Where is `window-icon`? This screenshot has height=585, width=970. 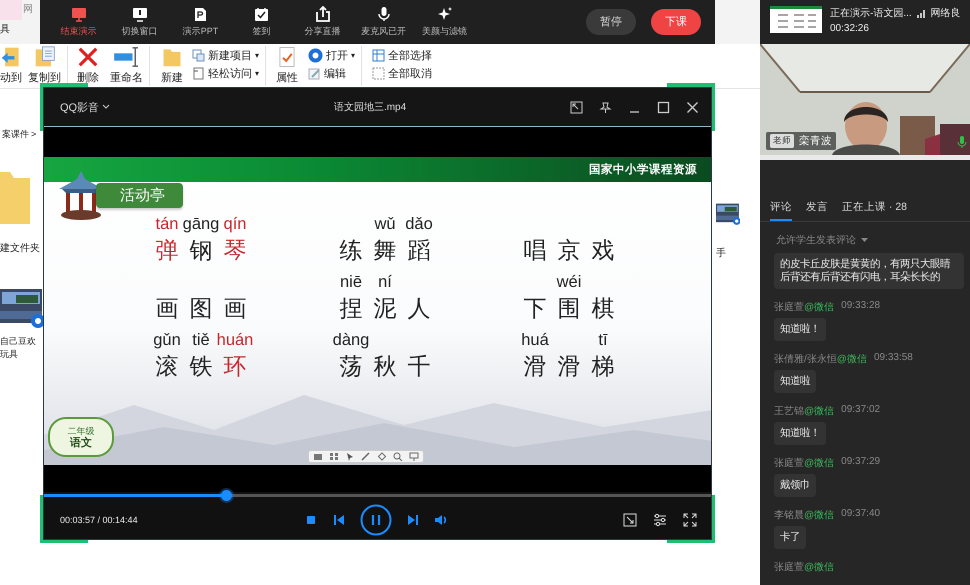 window-icon is located at coordinates (140, 14).